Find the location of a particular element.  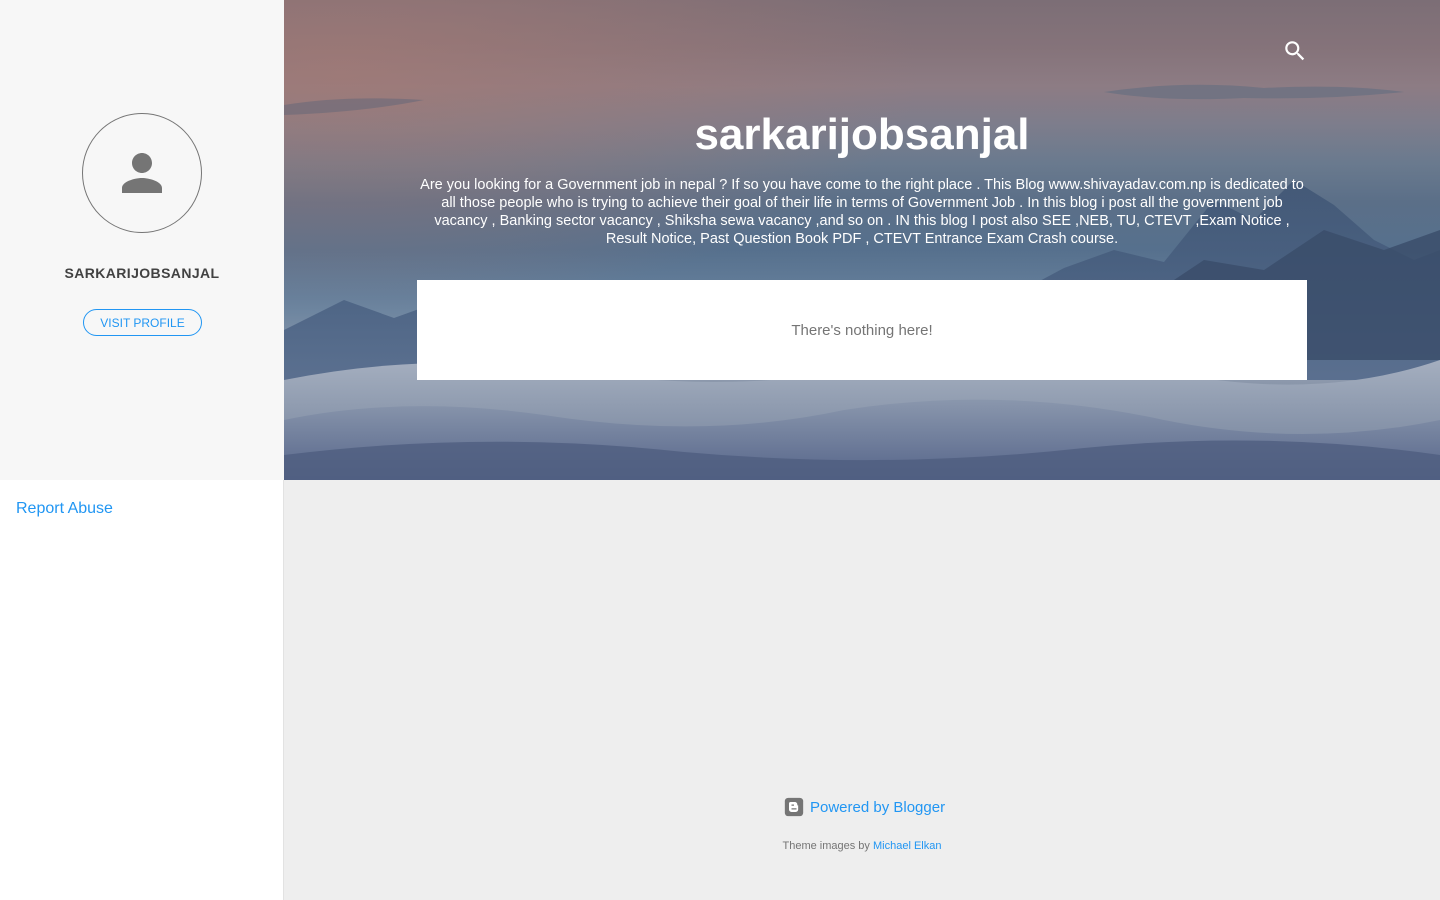

report-abuse-link: Report Abuse is located at coordinates (64, 509).